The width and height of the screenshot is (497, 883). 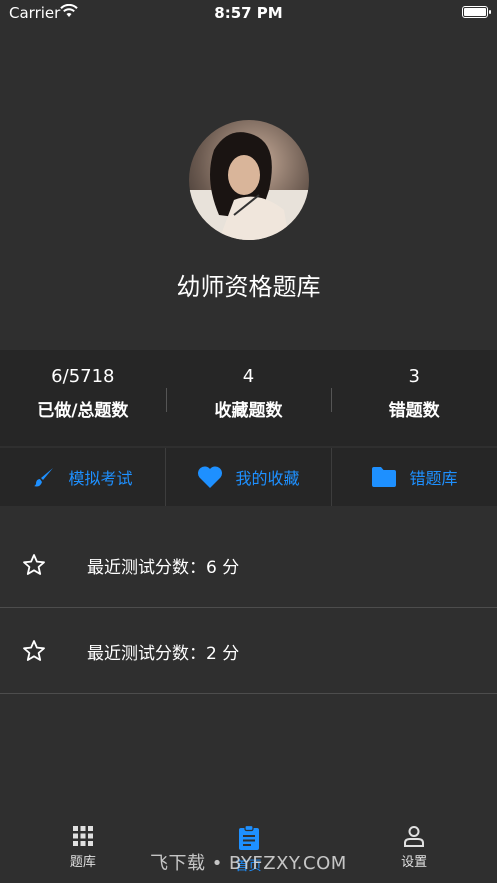 I want to click on stat-answered: 6/5718 已做/总题数, so click(x=83, y=398).